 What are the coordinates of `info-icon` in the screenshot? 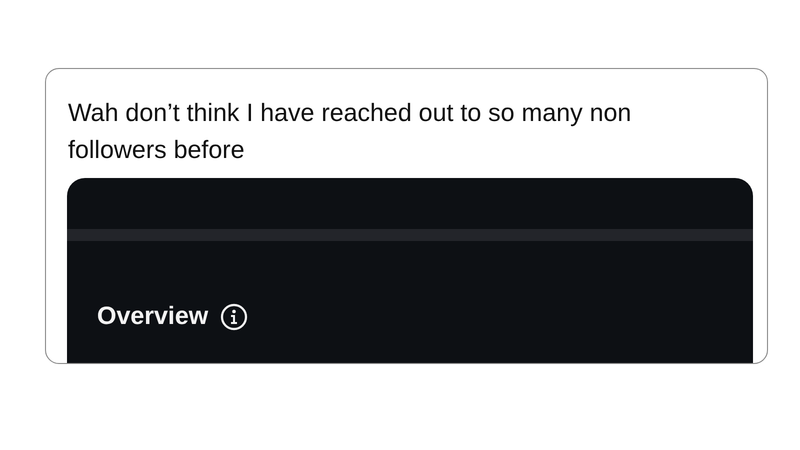 It's located at (234, 316).